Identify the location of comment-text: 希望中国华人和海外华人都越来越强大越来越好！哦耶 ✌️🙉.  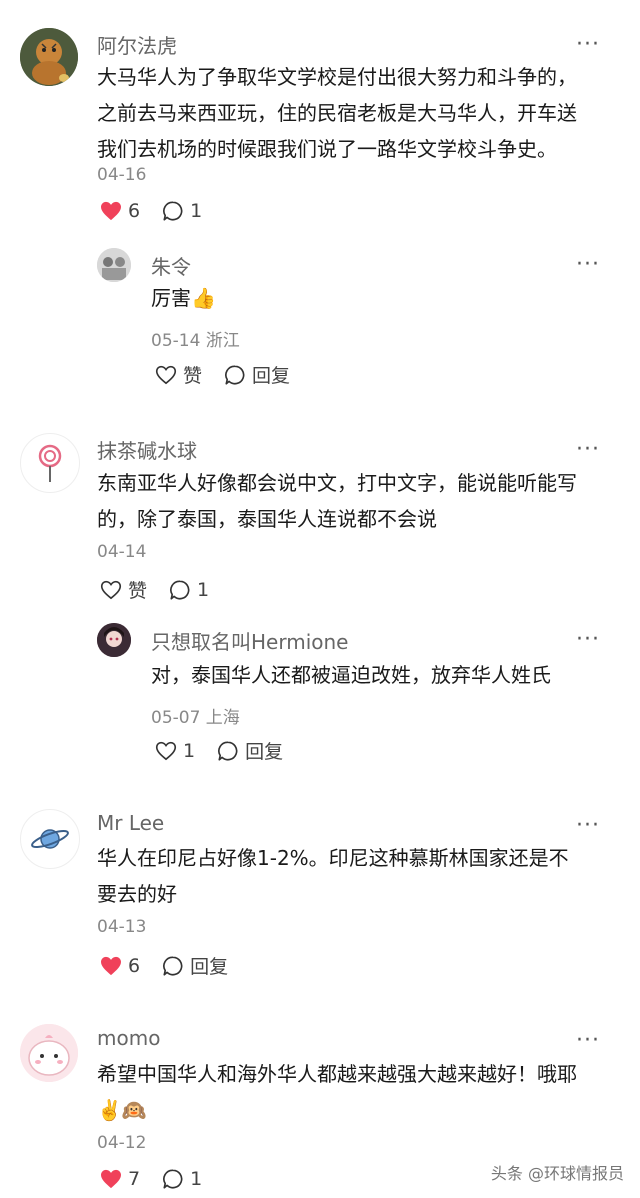
(337, 1092).